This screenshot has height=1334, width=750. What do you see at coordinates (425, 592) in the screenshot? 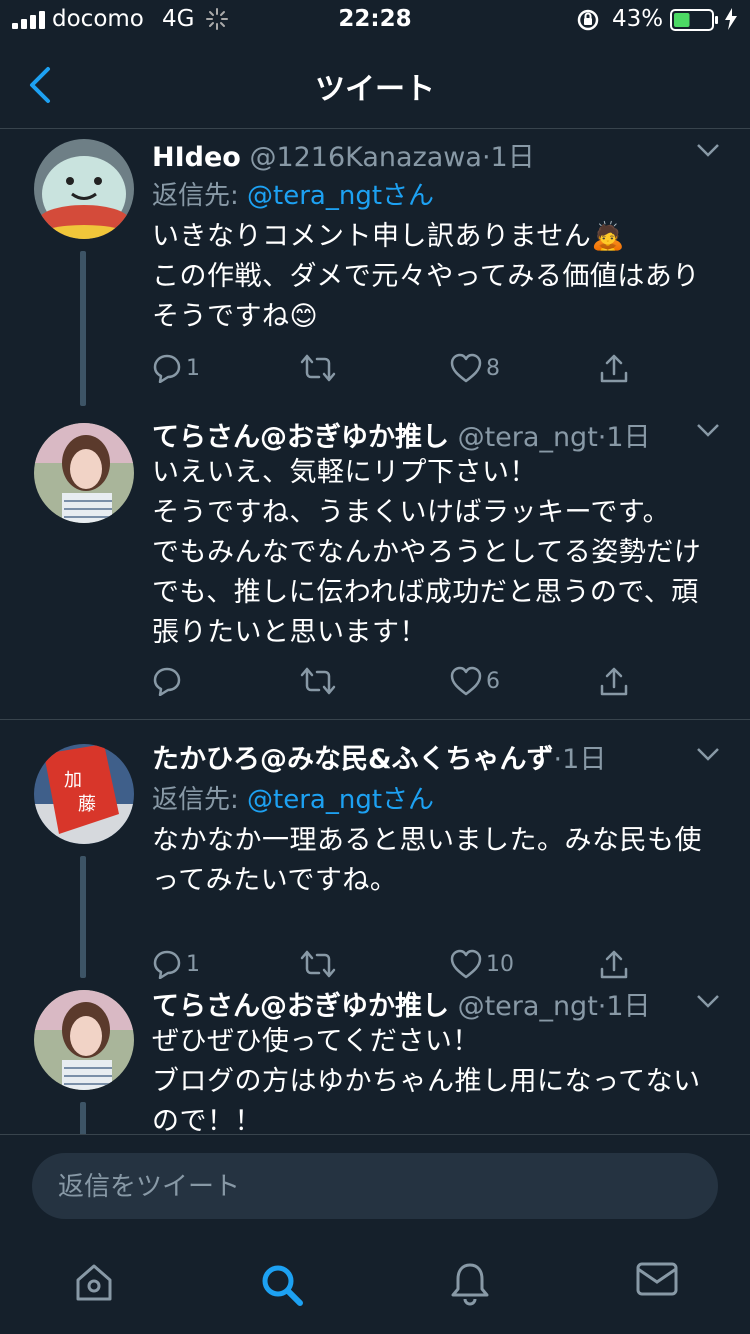
I see `tweet-text-line: でも、推しに伝われば成功だと思うので、頑` at bounding box center [425, 592].